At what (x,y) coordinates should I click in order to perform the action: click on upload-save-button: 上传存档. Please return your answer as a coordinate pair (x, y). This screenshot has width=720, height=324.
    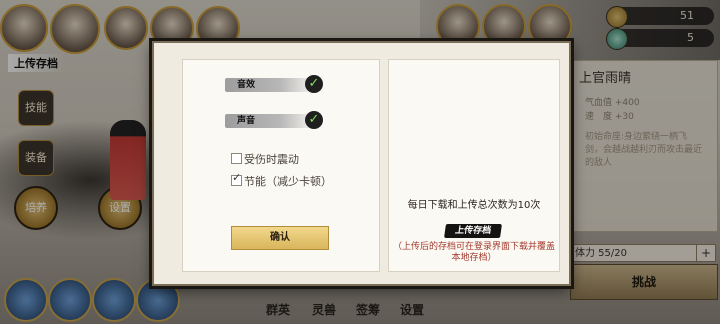
    Looking at the image, I should click on (473, 231).